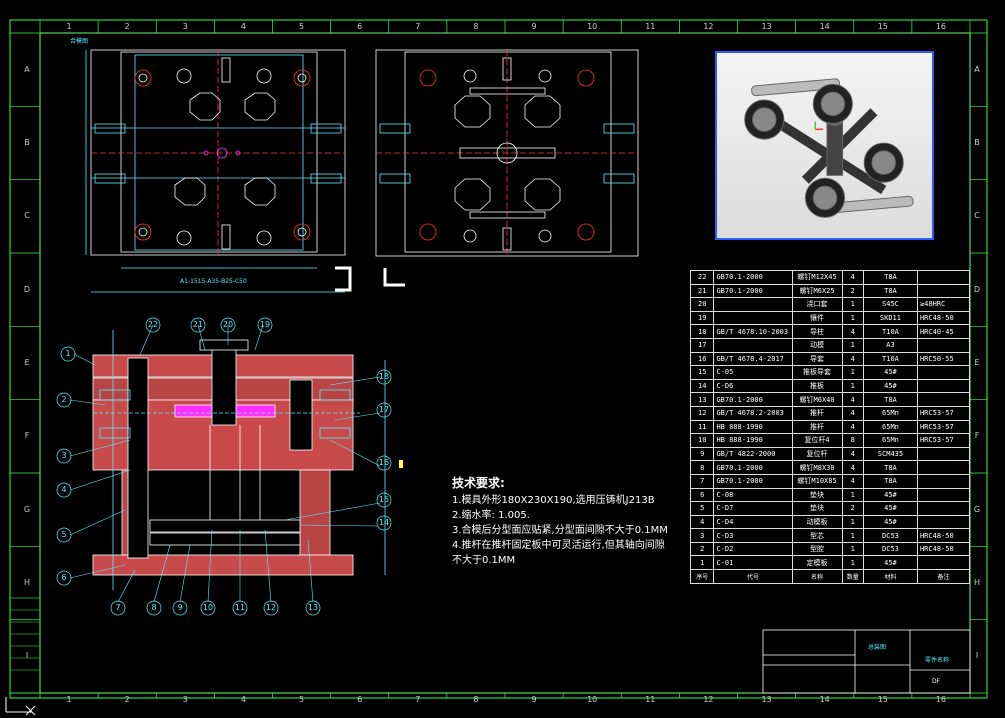 The height and width of the screenshot is (718, 1005). I want to click on title-block-code: DF, so click(936, 681).